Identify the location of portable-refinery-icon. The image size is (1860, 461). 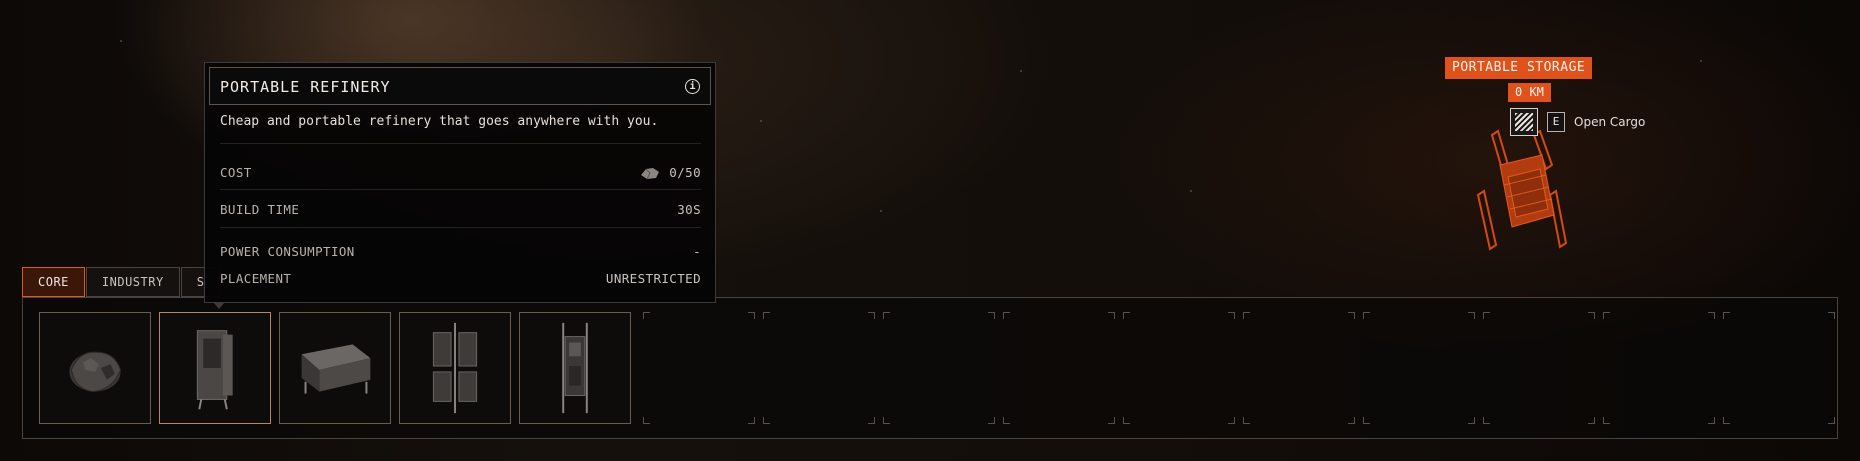
(214, 370).